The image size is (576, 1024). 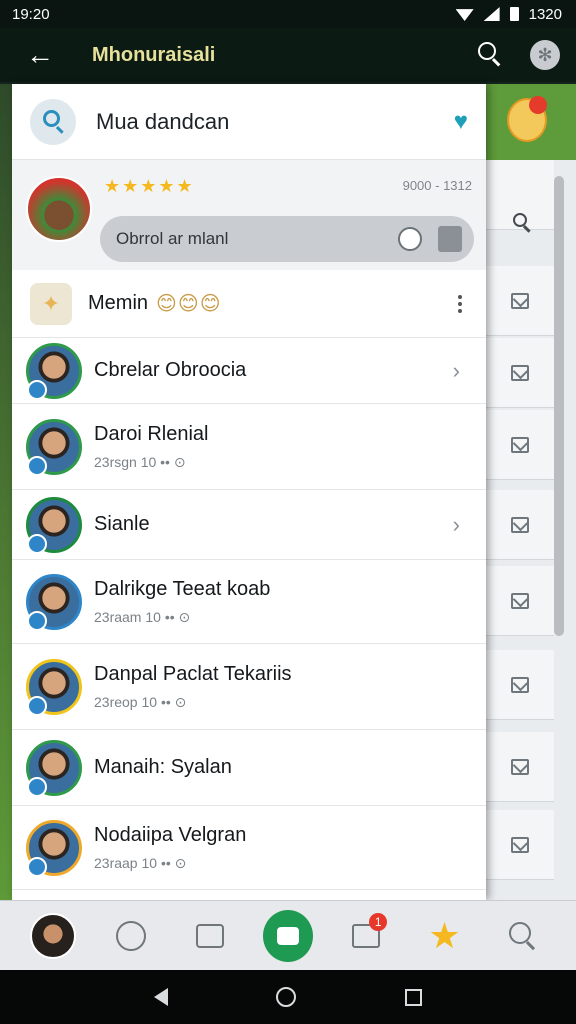 I want to click on status-bar: 19:20 1320, so click(x=288, y=14).